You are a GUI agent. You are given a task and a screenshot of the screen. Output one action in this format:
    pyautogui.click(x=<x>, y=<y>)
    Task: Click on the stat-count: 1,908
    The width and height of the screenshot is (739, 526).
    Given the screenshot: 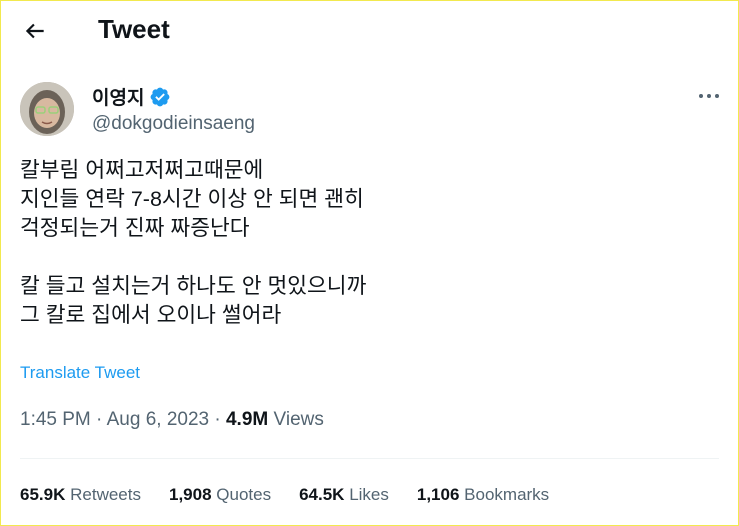 What is the action you would take?
    pyautogui.click(x=190, y=494)
    